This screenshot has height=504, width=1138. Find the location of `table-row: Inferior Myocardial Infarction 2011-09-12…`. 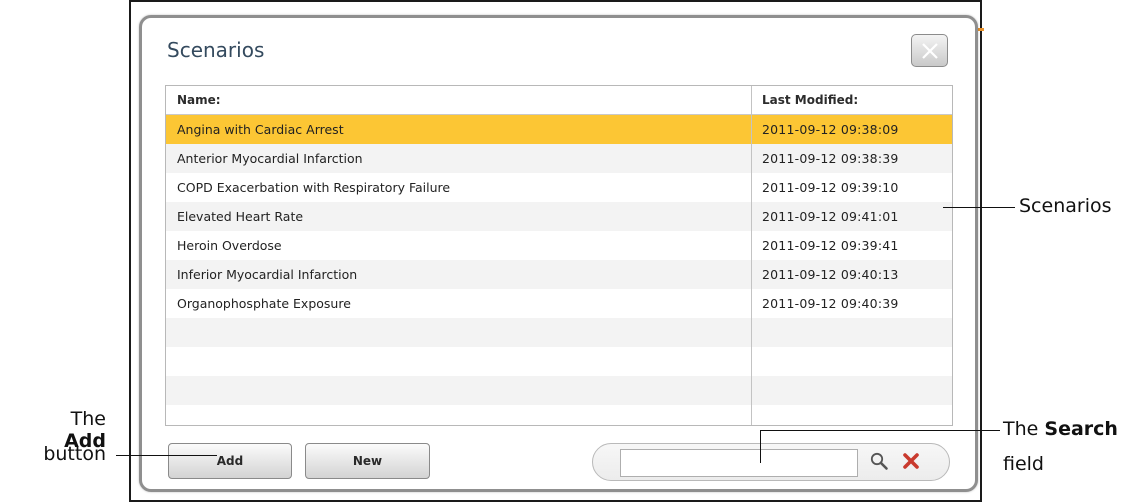

table-row: Inferior Myocardial Infarction 2011-09-12… is located at coordinates (559, 274).